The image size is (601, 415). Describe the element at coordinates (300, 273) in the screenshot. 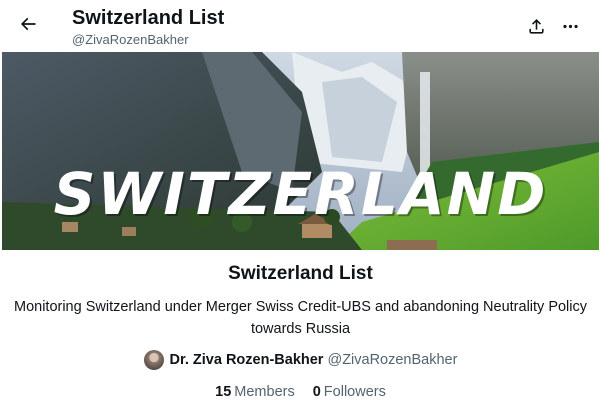

I see `list-title: Switzerland List` at that location.